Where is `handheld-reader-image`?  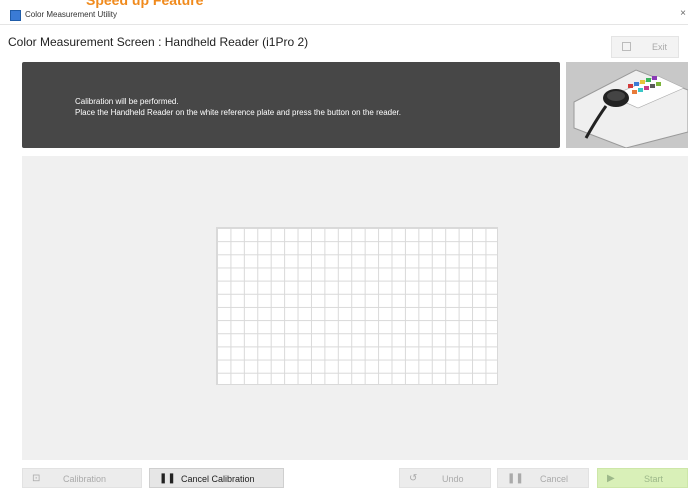 handheld-reader-image is located at coordinates (627, 105).